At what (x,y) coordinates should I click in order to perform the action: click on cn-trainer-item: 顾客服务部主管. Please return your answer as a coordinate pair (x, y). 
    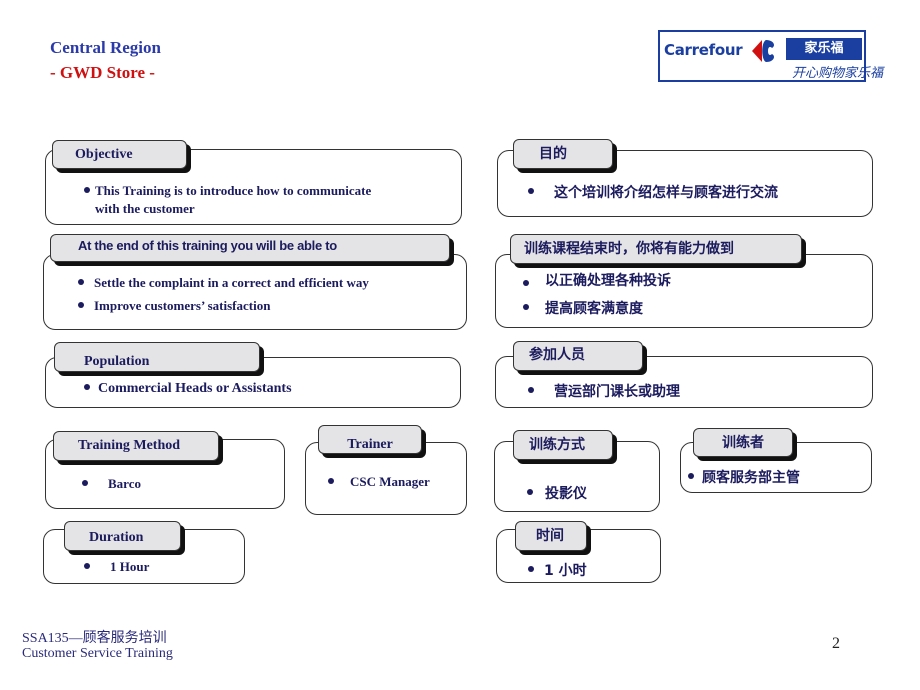
    Looking at the image, I should click on (744, 477).